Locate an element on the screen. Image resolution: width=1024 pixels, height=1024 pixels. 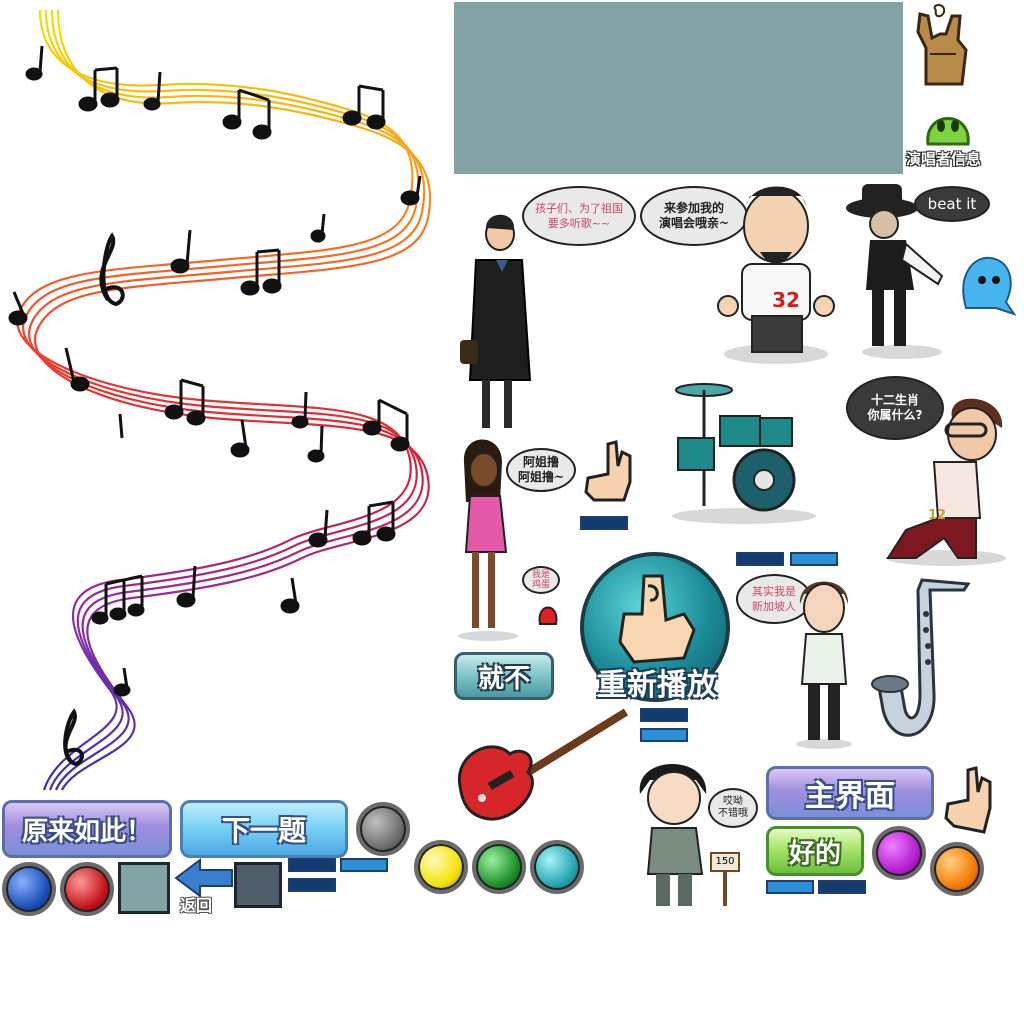
yuanlai-label: 原来如此！ is located at coordinates (86, 831).